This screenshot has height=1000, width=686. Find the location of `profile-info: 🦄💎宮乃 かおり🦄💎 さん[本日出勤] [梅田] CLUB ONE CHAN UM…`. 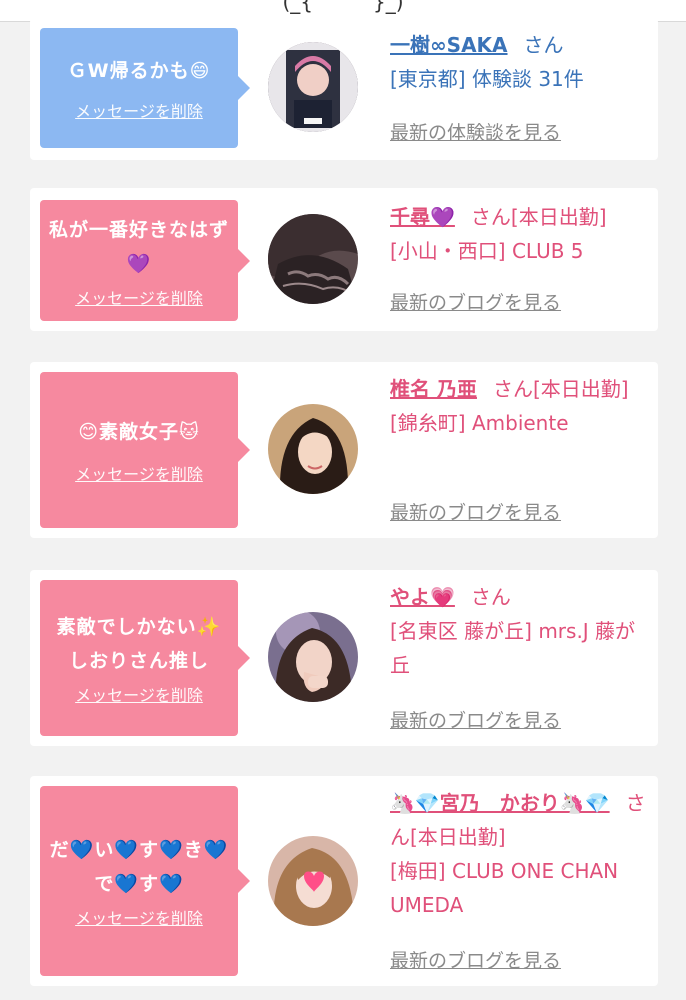

profile-info: 🦄💎宮乃 かおり🦄💎 さん[本日出勤] [梅田] CLUB ONE CHAN UM… is located at coordinates (520, 854).